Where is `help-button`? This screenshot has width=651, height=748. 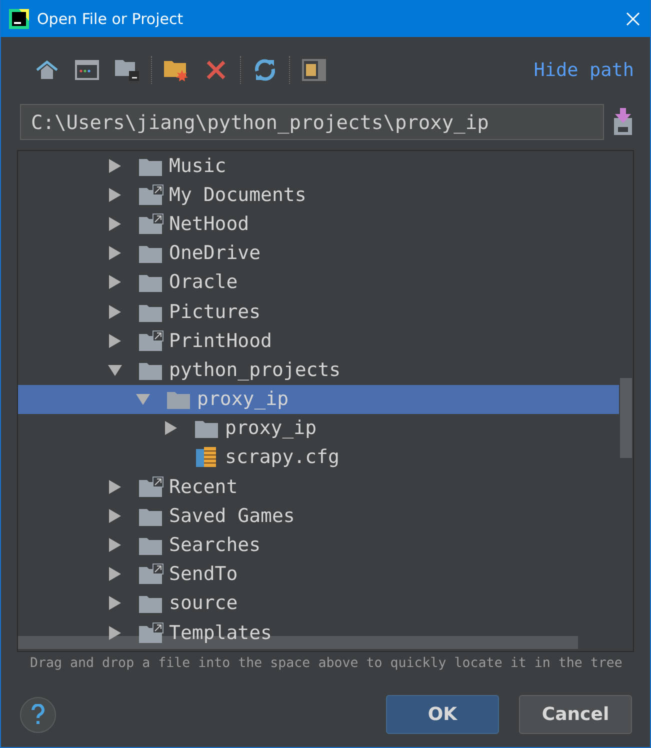
help-button is located at coordinates (38, 714).